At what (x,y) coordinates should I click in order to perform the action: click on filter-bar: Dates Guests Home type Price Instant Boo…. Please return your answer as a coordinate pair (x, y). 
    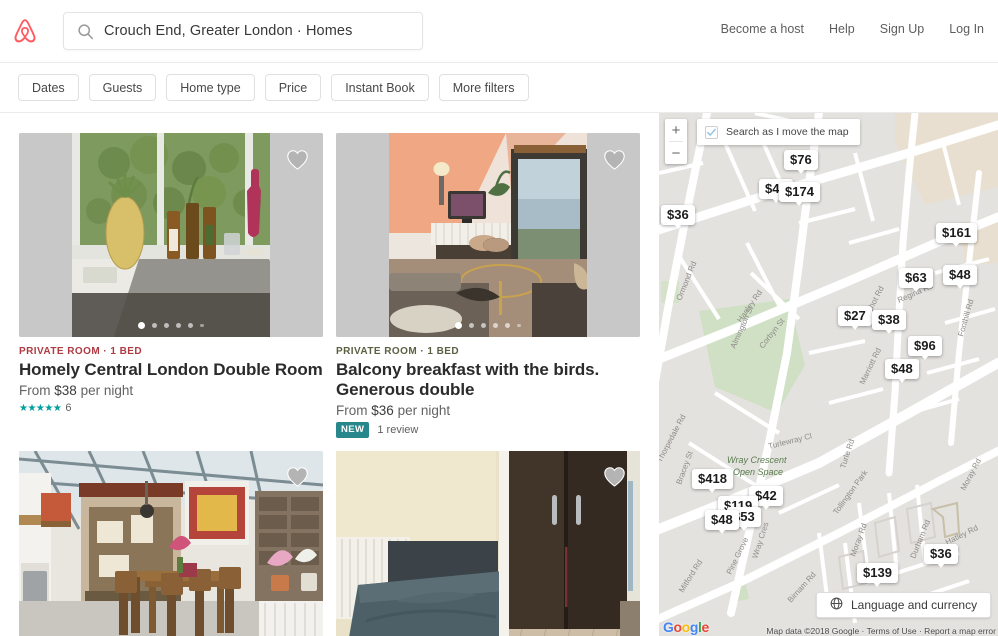
    Looking at the image, I should click on (499, 88).